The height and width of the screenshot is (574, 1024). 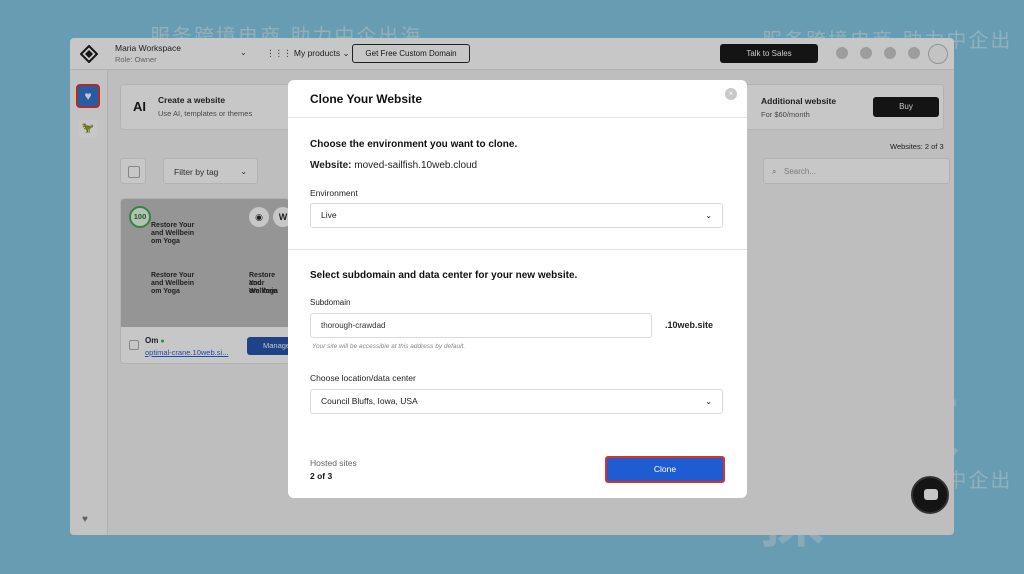 I want to click on clone-button: Clone, so click(x=665, y=469).